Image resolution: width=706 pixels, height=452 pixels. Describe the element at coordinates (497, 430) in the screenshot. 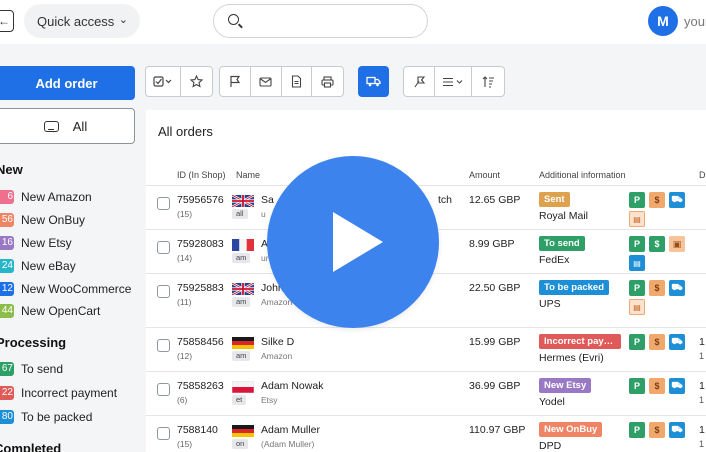

I see `order-amount: 110.97 GBP` at that location.